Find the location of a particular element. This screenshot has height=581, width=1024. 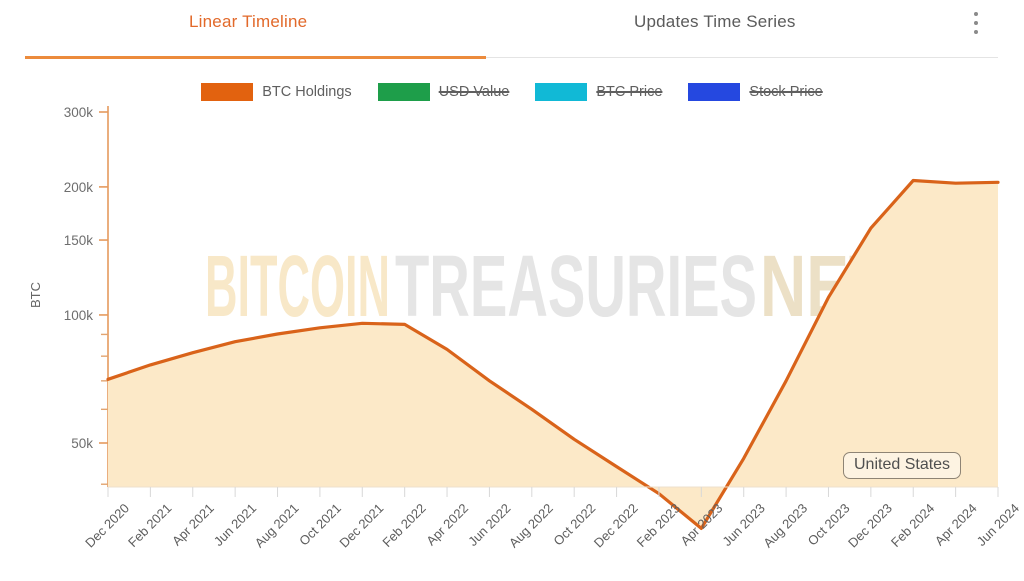

x-axis-tick-label: Jun 2024 is located at coordinates (998, 525).